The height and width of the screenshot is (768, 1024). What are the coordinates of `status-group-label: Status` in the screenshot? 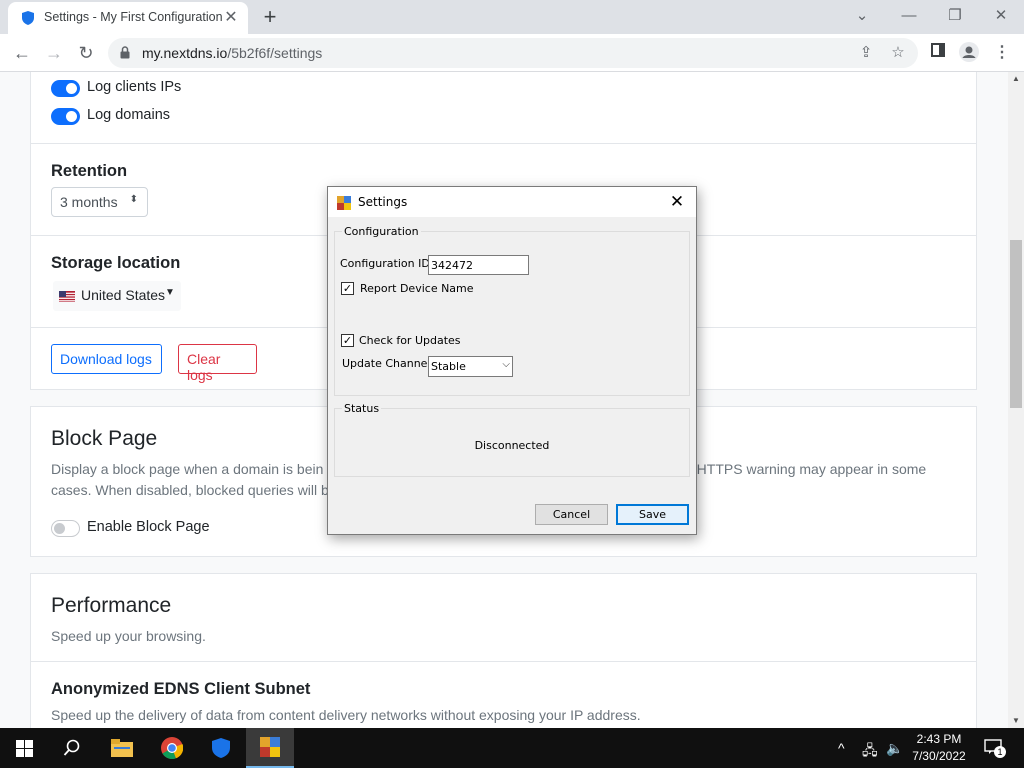 It's located at (362, 408).